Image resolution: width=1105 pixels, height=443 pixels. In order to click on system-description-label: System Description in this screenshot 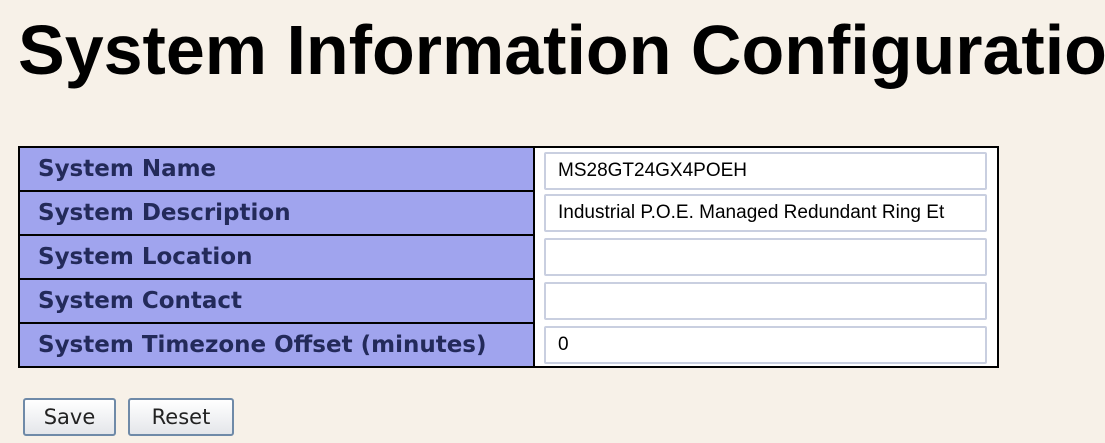, I will do `click(277, 213)`.